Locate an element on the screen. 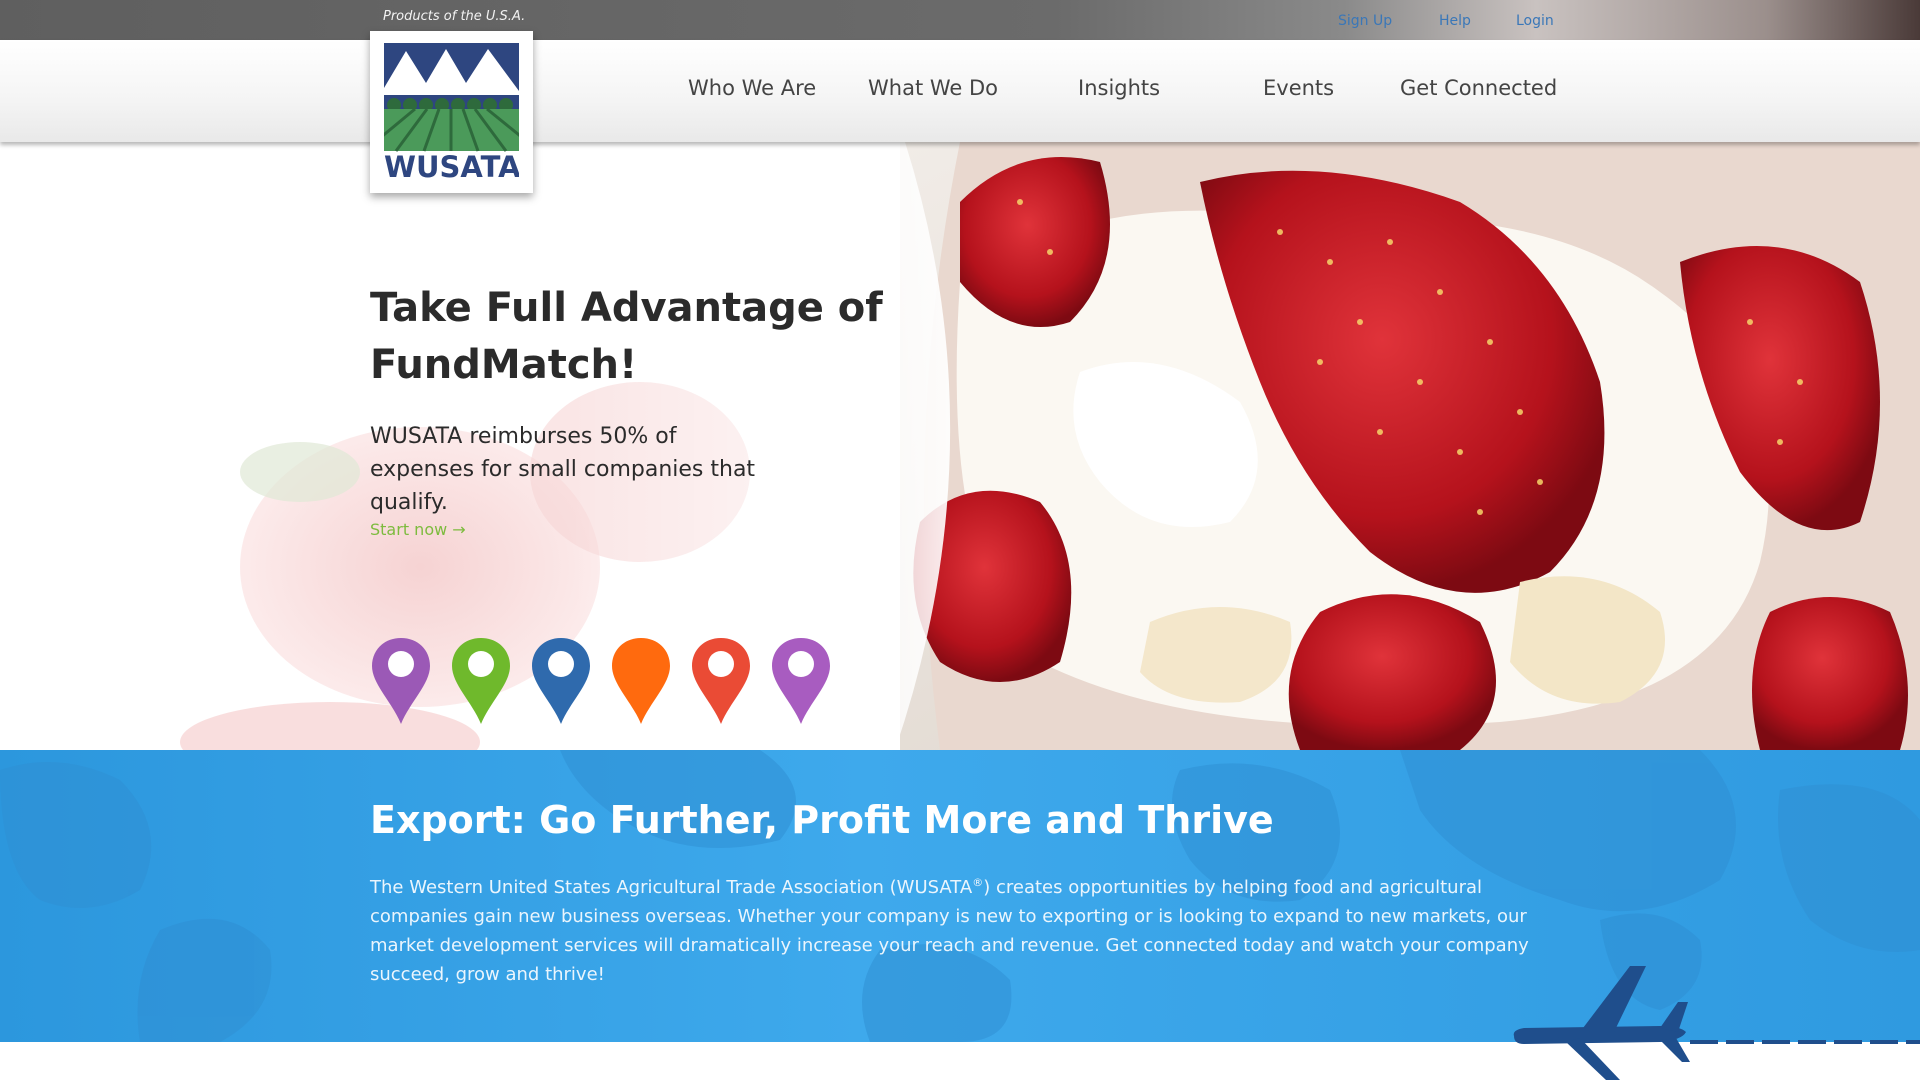  logo-mark: WUSATA is located at coordinates (451, 113).